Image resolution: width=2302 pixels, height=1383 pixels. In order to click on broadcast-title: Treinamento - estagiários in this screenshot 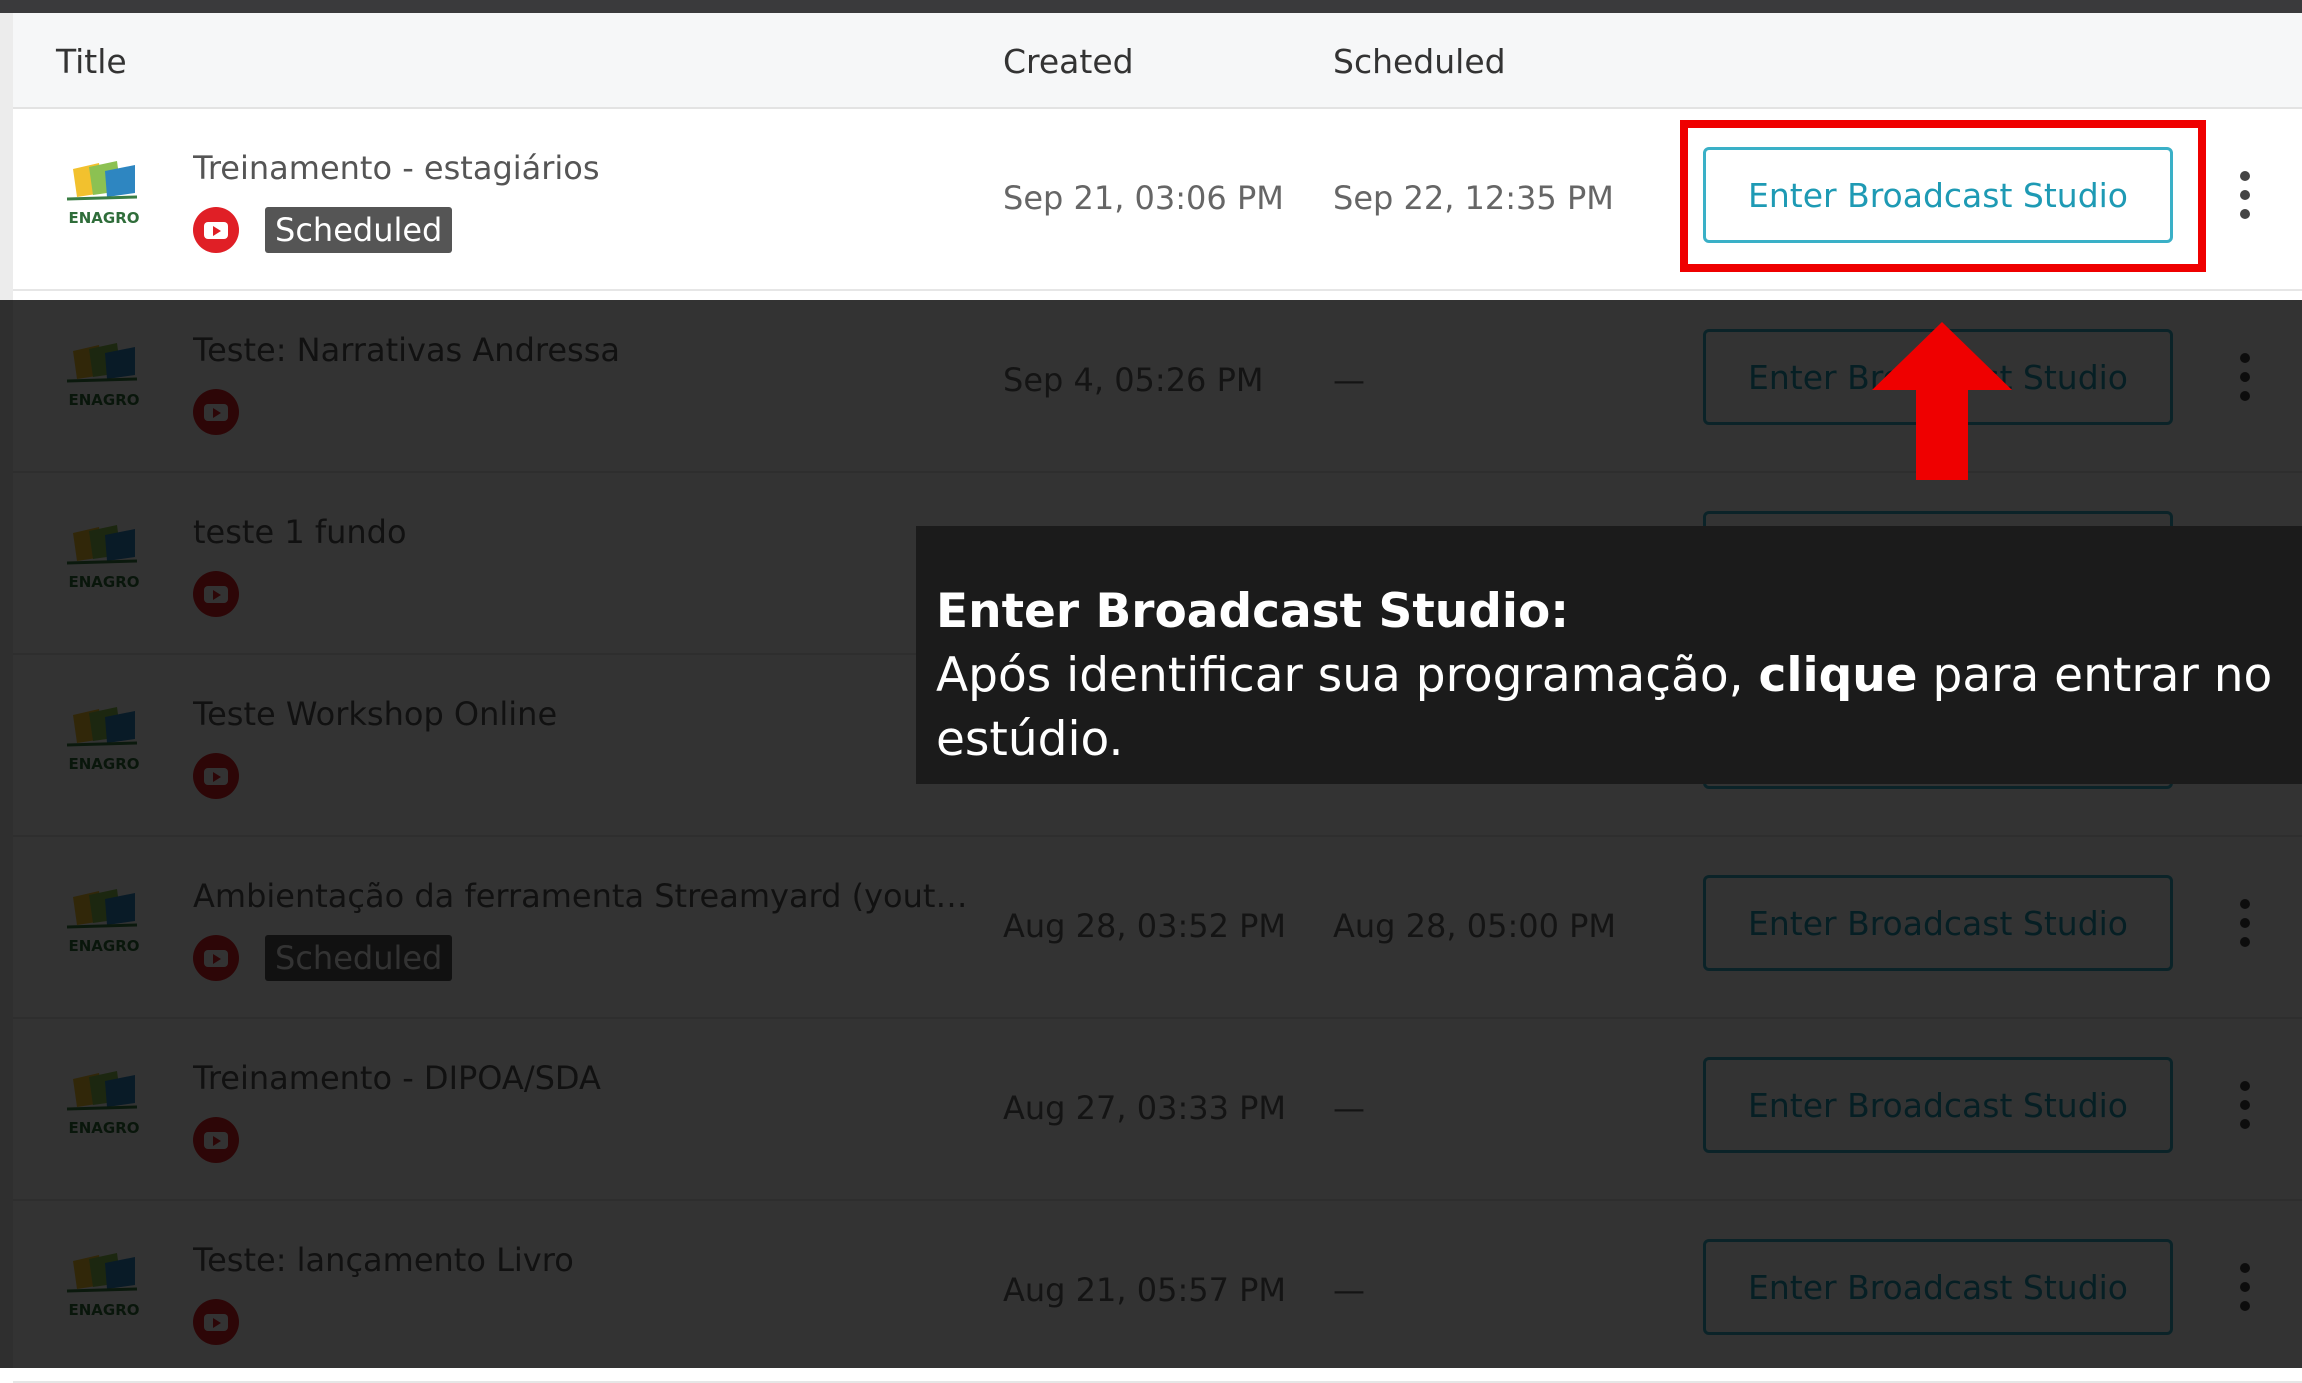, I will do `click(583, 168)`.